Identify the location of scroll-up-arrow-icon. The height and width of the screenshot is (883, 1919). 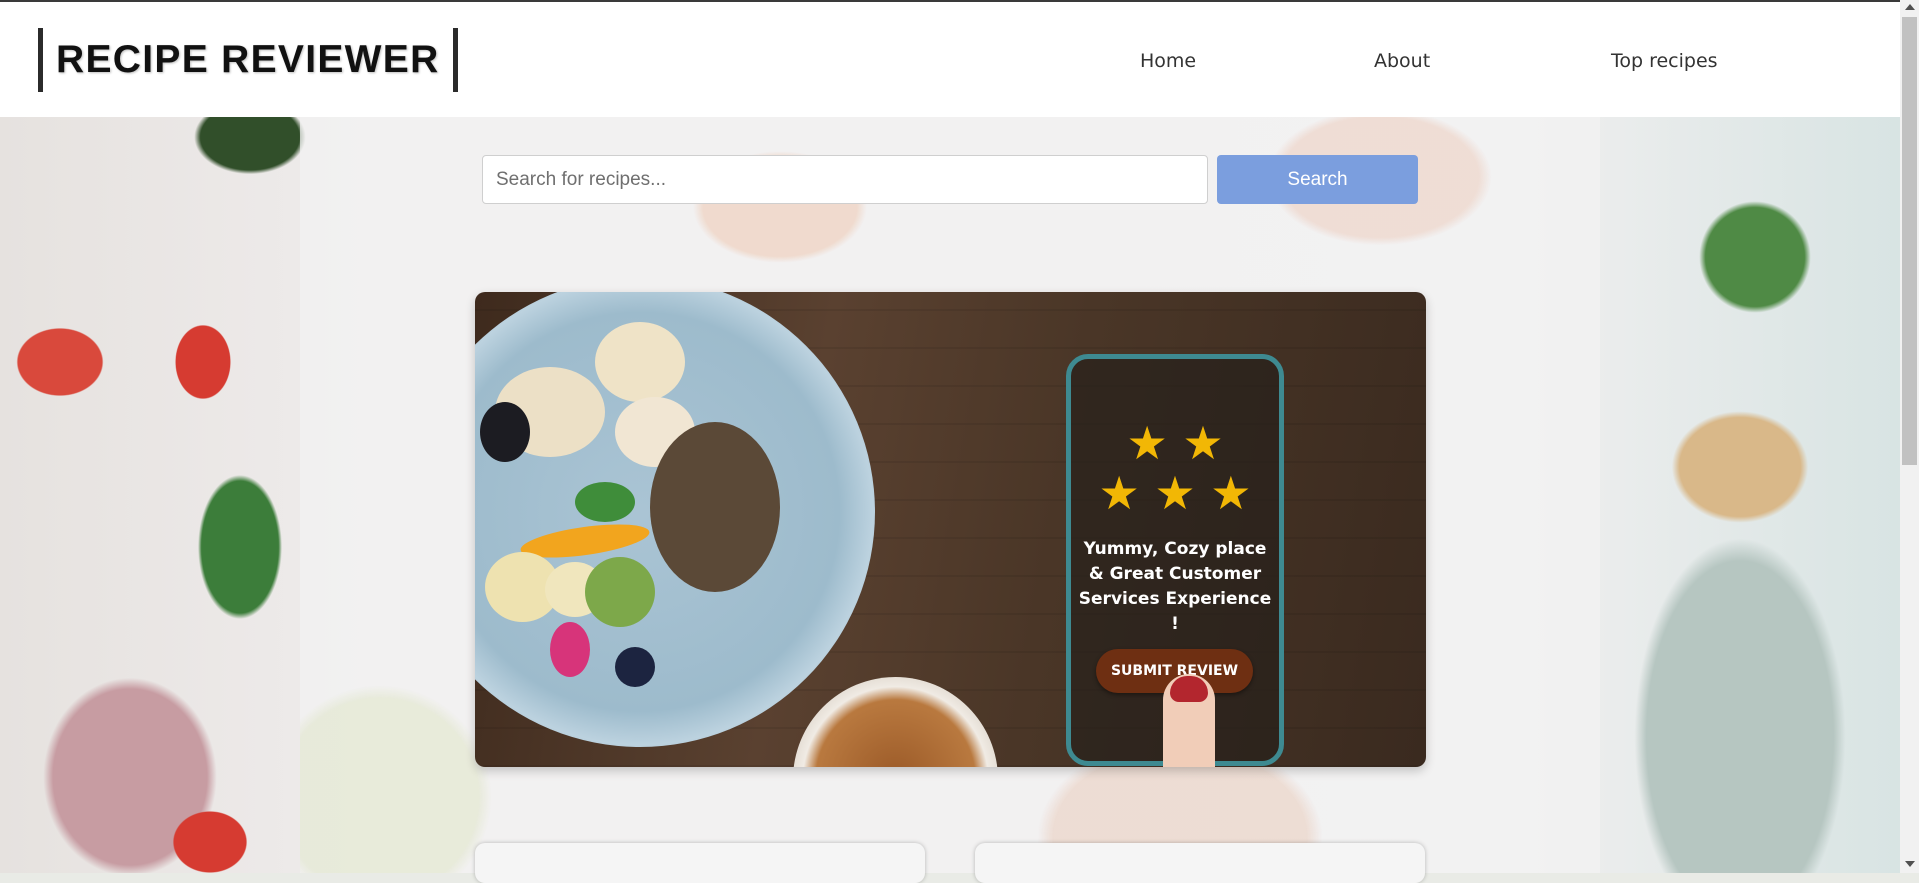
(1910, 7).